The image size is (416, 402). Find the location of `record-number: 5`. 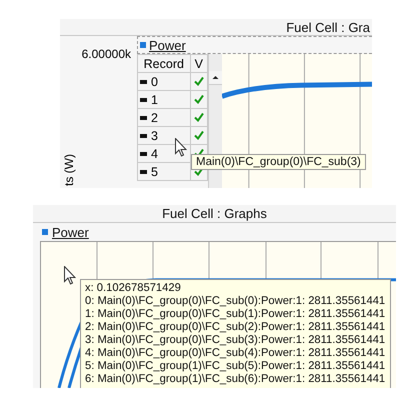

record-number: 5 is located at coordinates (154, 171).